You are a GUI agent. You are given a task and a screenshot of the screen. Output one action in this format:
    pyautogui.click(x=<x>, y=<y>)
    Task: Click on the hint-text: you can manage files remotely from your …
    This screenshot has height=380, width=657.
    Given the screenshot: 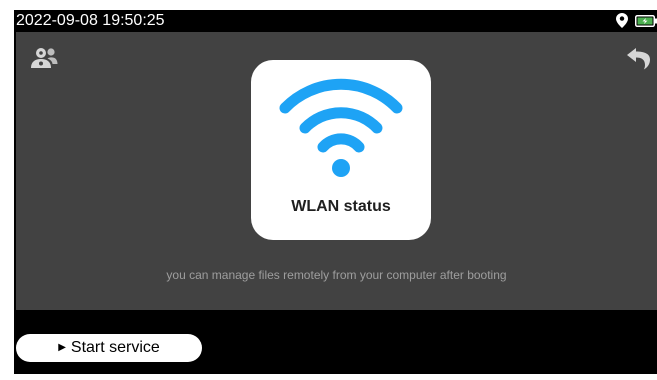 What is the action you would take?
    pyautogui.click(x=336, y=275)
    